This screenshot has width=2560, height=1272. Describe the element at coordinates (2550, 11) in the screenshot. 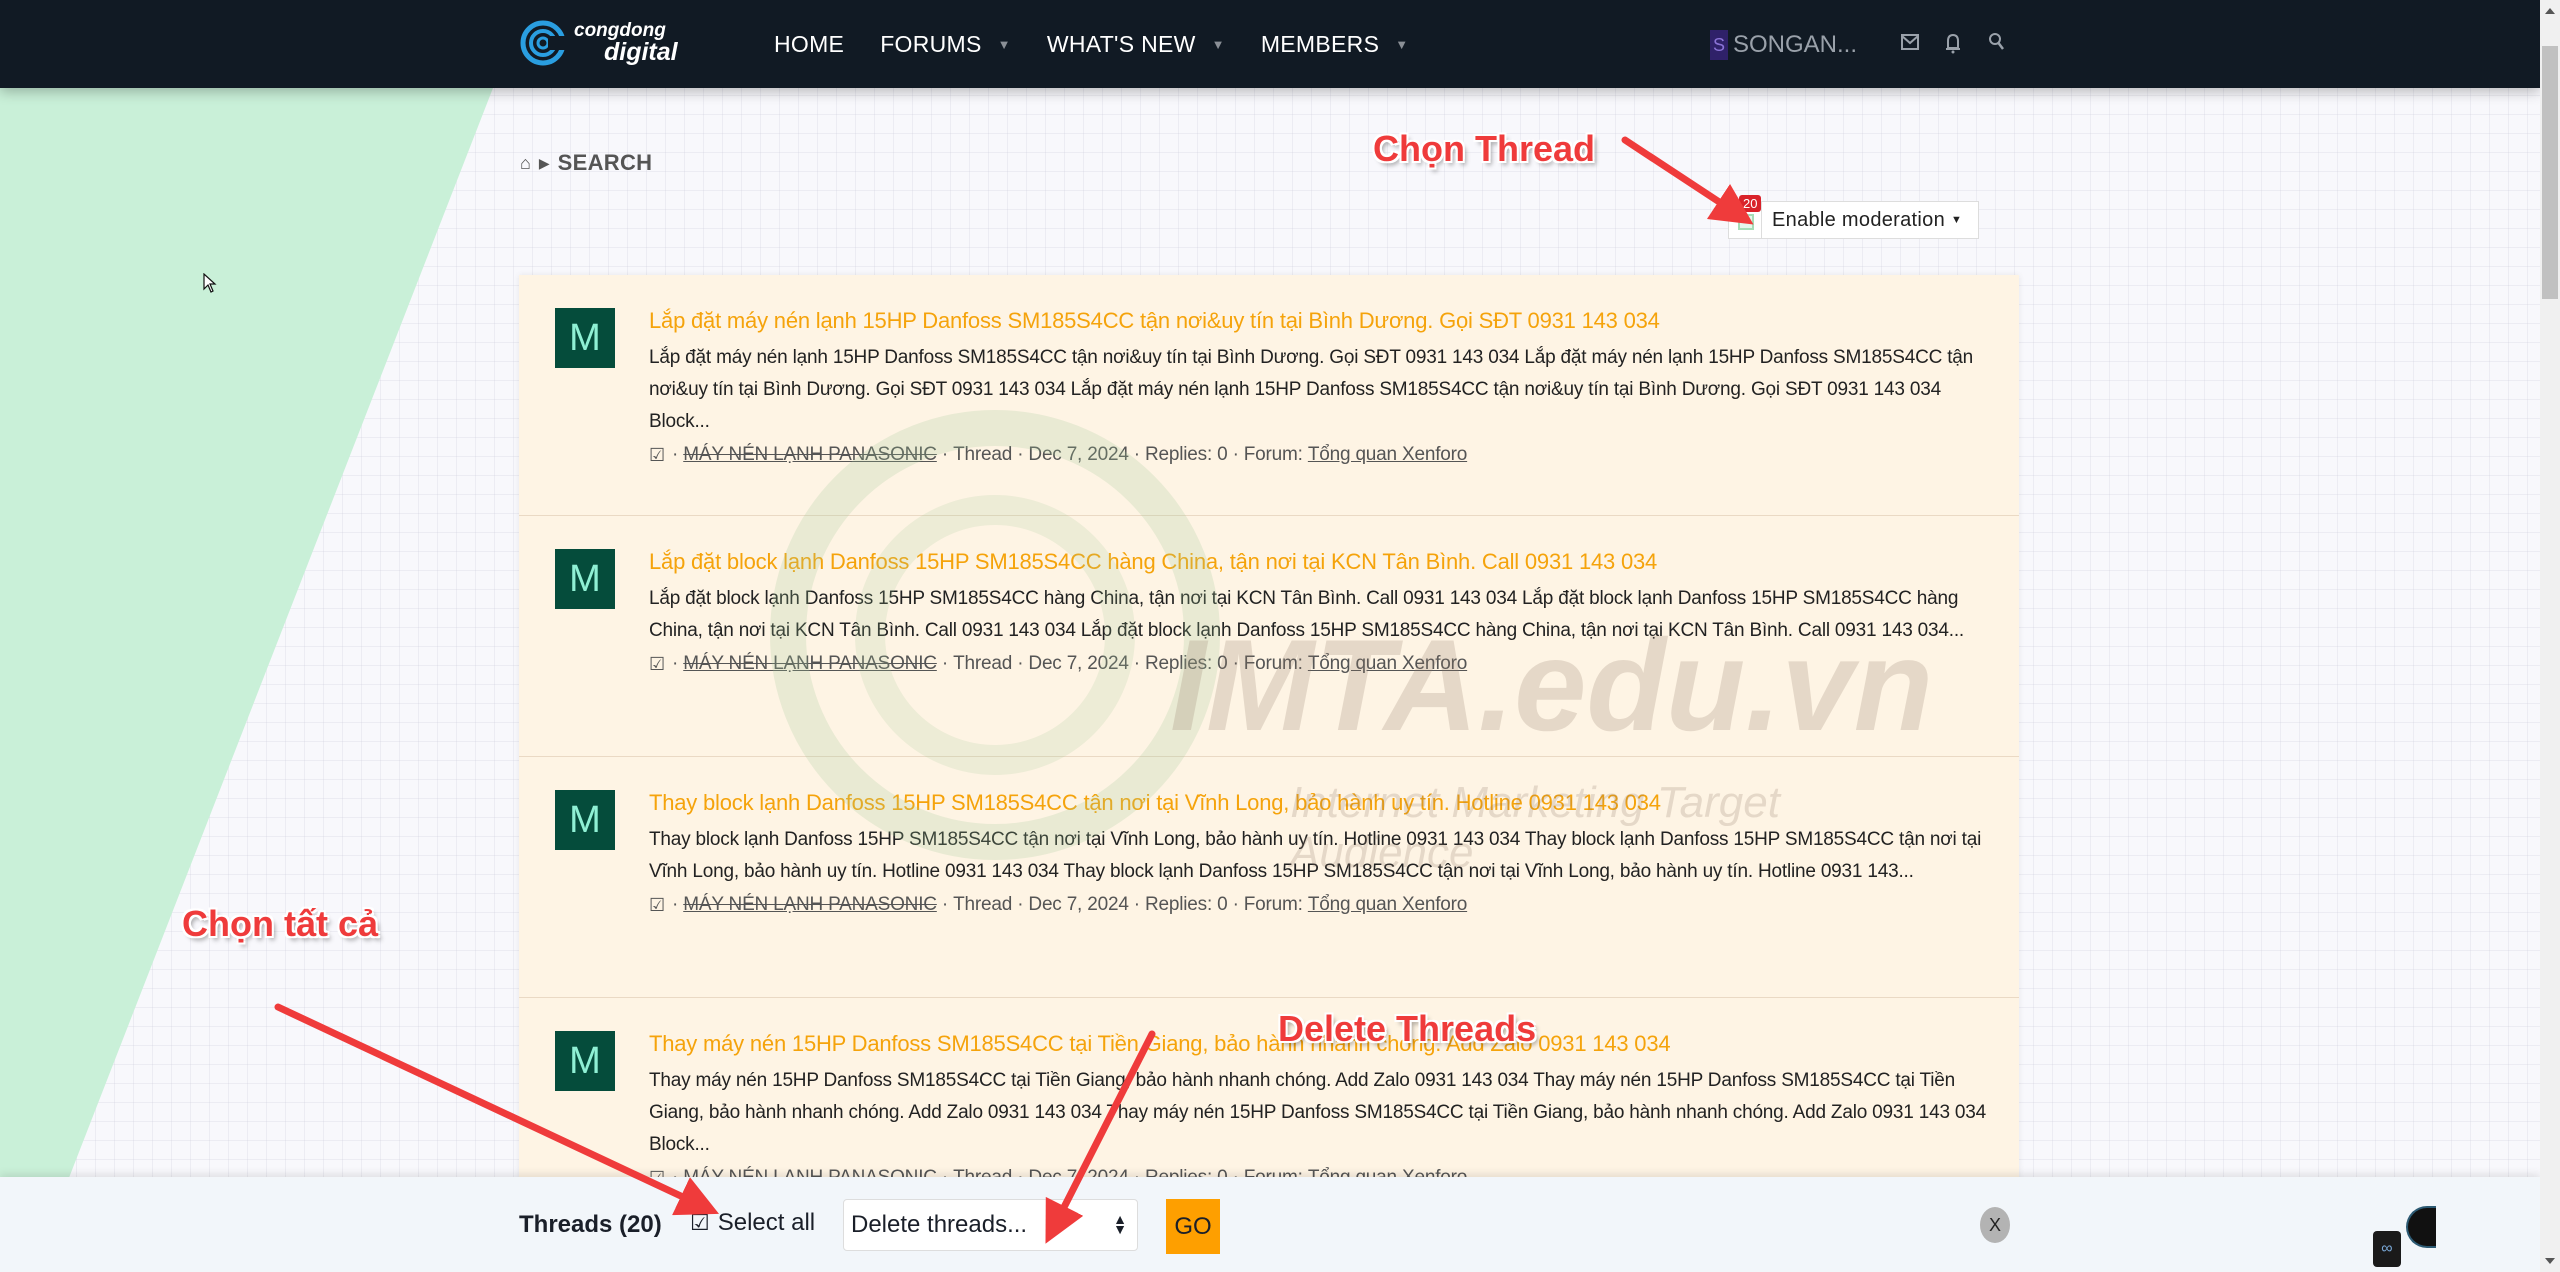

I see `scroll-up-arrow-icon` at that location.